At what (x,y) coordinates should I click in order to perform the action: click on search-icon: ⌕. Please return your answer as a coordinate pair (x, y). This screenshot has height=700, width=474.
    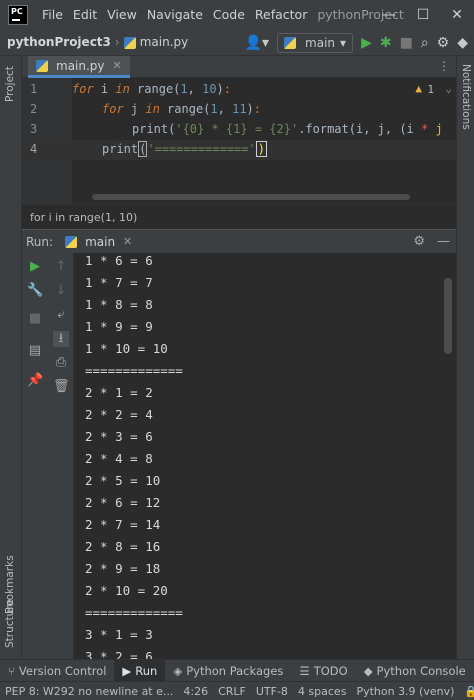
    Looking at the image, I should click on (425, 43).